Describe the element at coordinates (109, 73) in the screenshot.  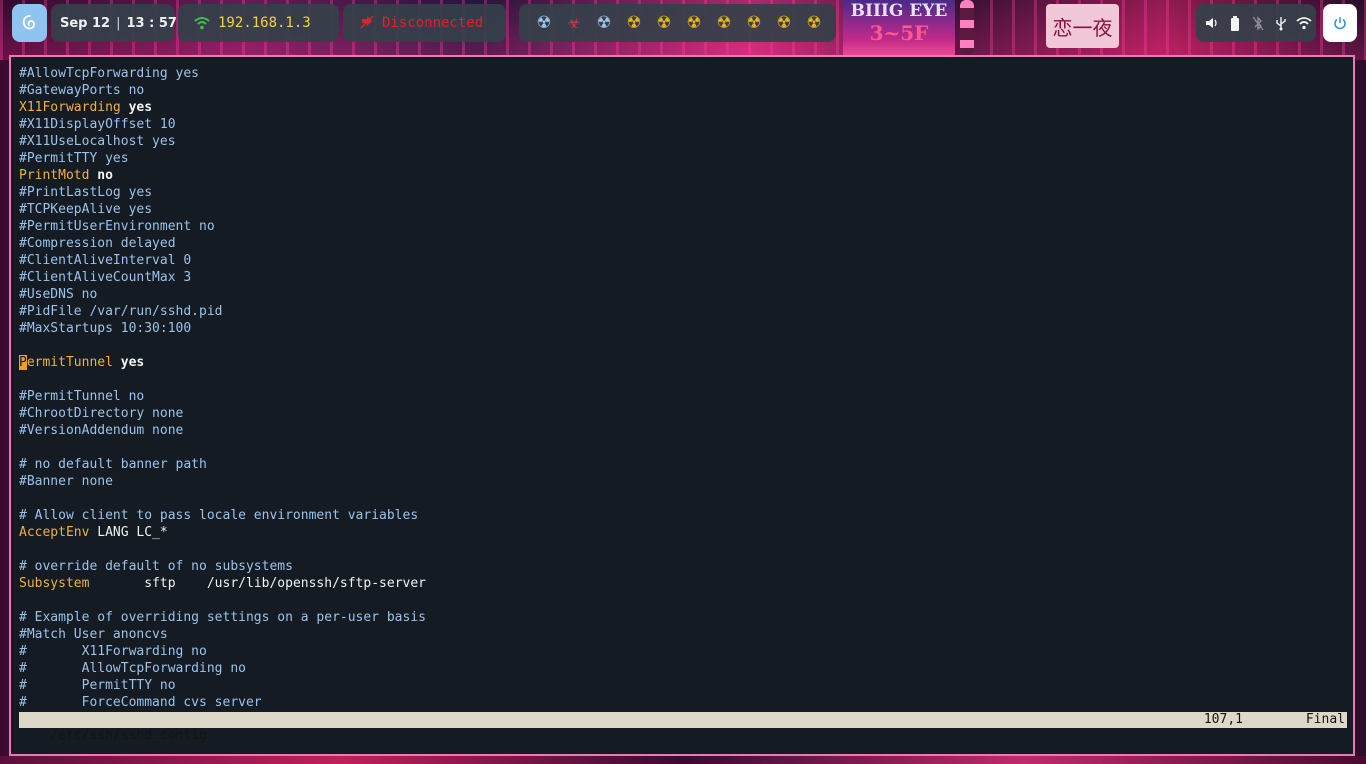
I see `code-token: #AllowTcpForwarding yes` at that location.